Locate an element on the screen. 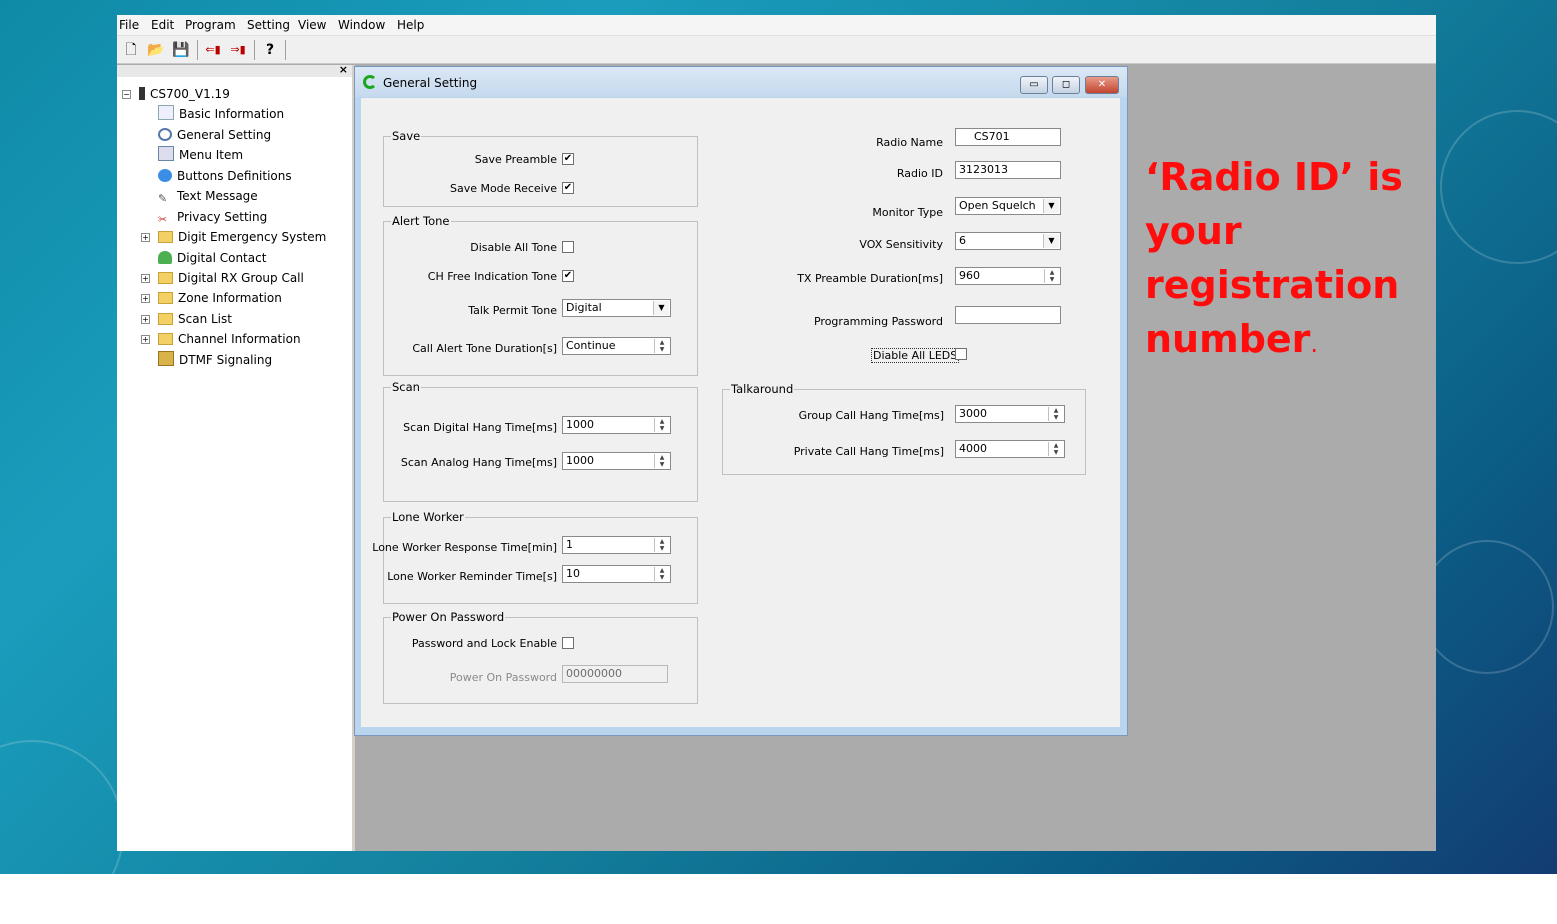 The image size is (1557, 924). ch-free-tone-checkbox: ✔ is located at coordinates (568, 276).